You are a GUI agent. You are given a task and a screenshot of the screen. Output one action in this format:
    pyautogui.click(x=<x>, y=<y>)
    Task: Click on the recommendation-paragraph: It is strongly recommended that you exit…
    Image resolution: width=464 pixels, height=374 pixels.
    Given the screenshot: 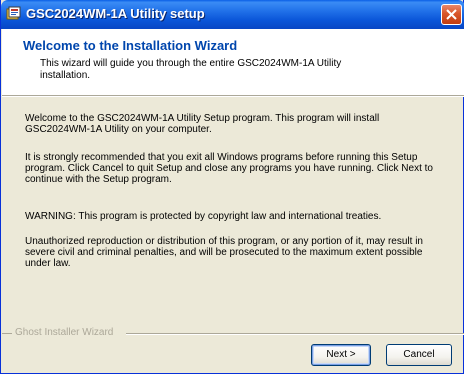 What is the action you would take?
    pyautogui.click(x=229, y=168)
    